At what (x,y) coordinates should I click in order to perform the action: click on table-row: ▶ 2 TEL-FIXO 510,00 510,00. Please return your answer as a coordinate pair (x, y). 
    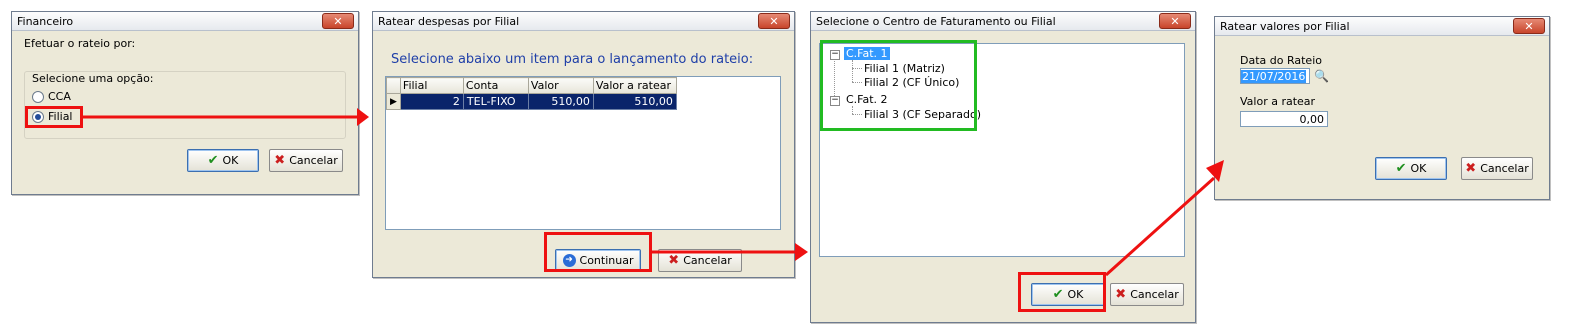
    Looking at the image, I should click on (531, 101).